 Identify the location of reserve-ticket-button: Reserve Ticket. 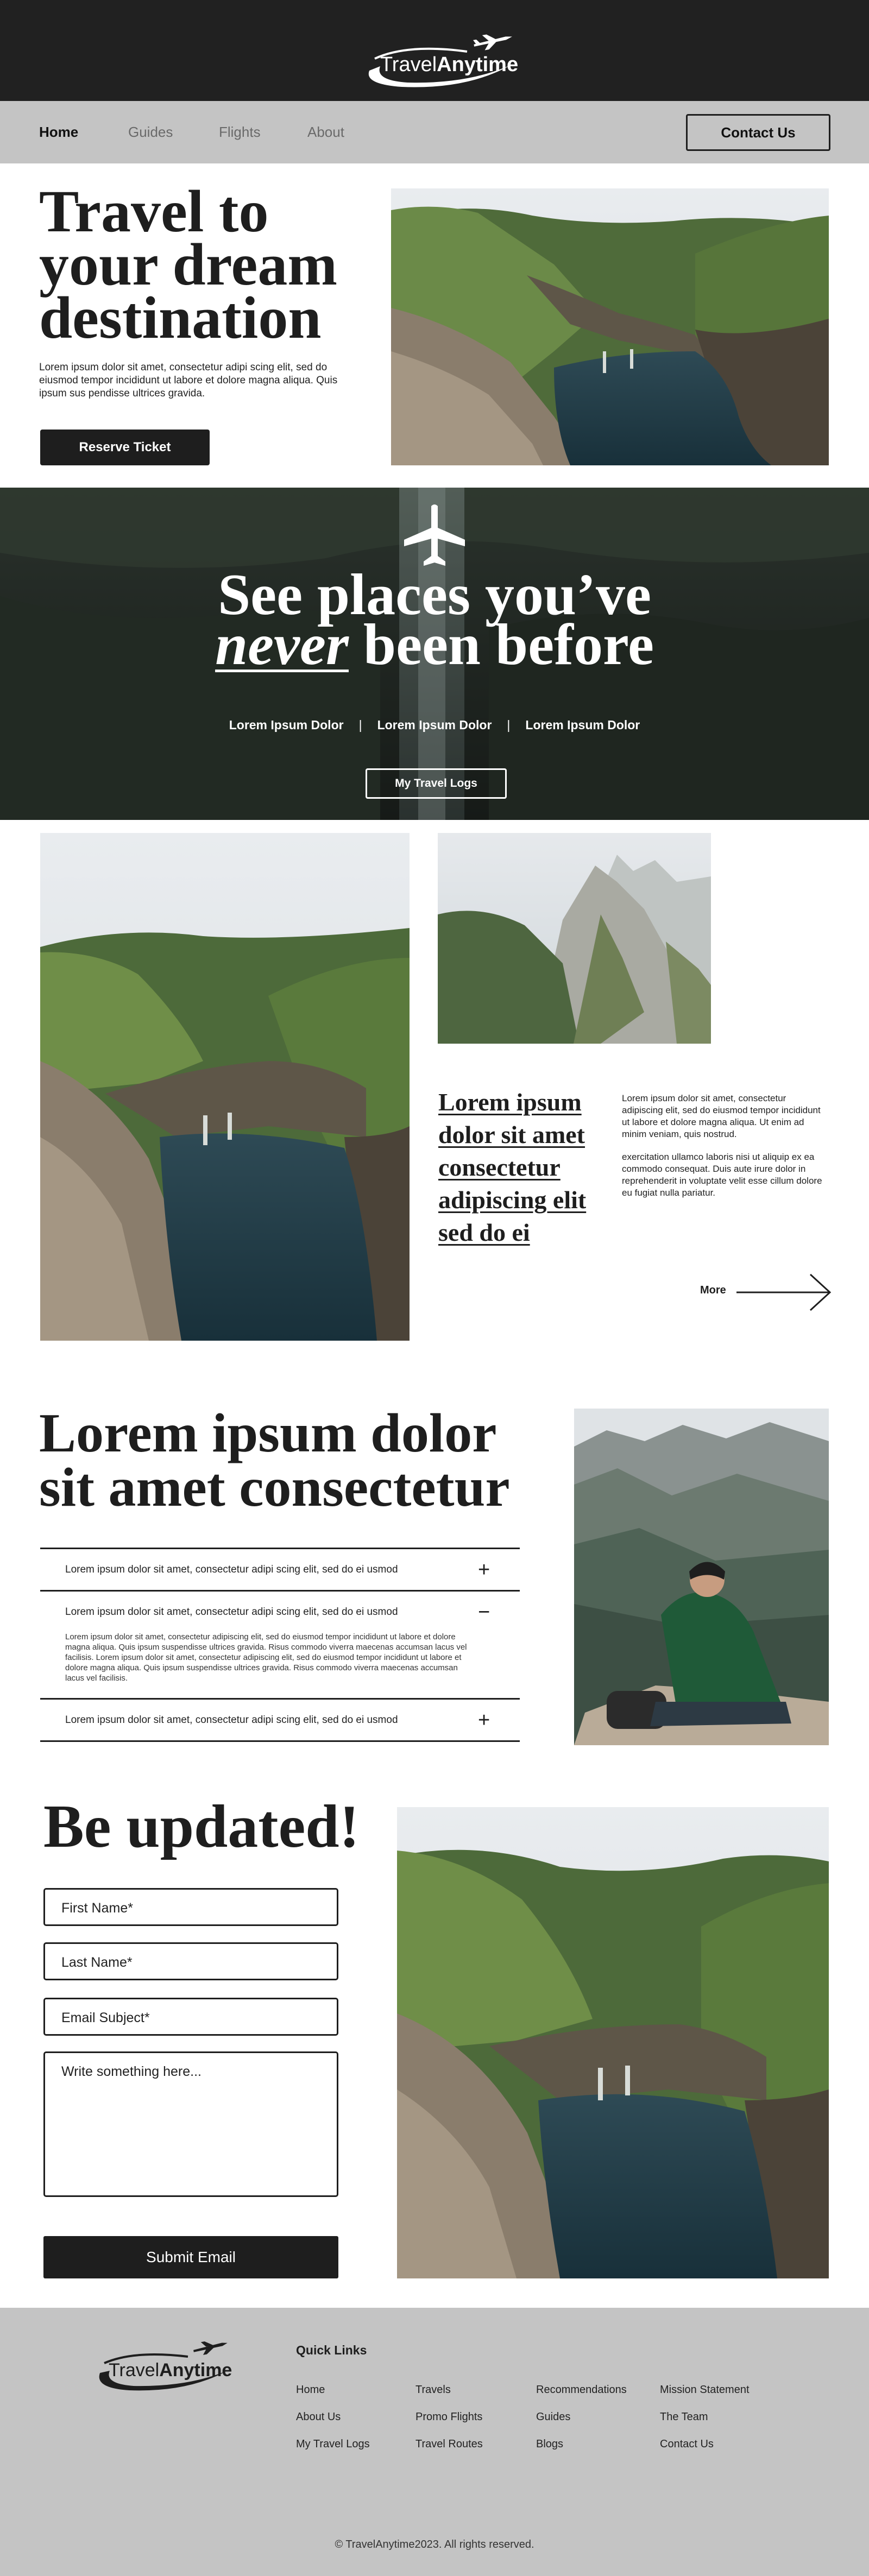
(125, 448).